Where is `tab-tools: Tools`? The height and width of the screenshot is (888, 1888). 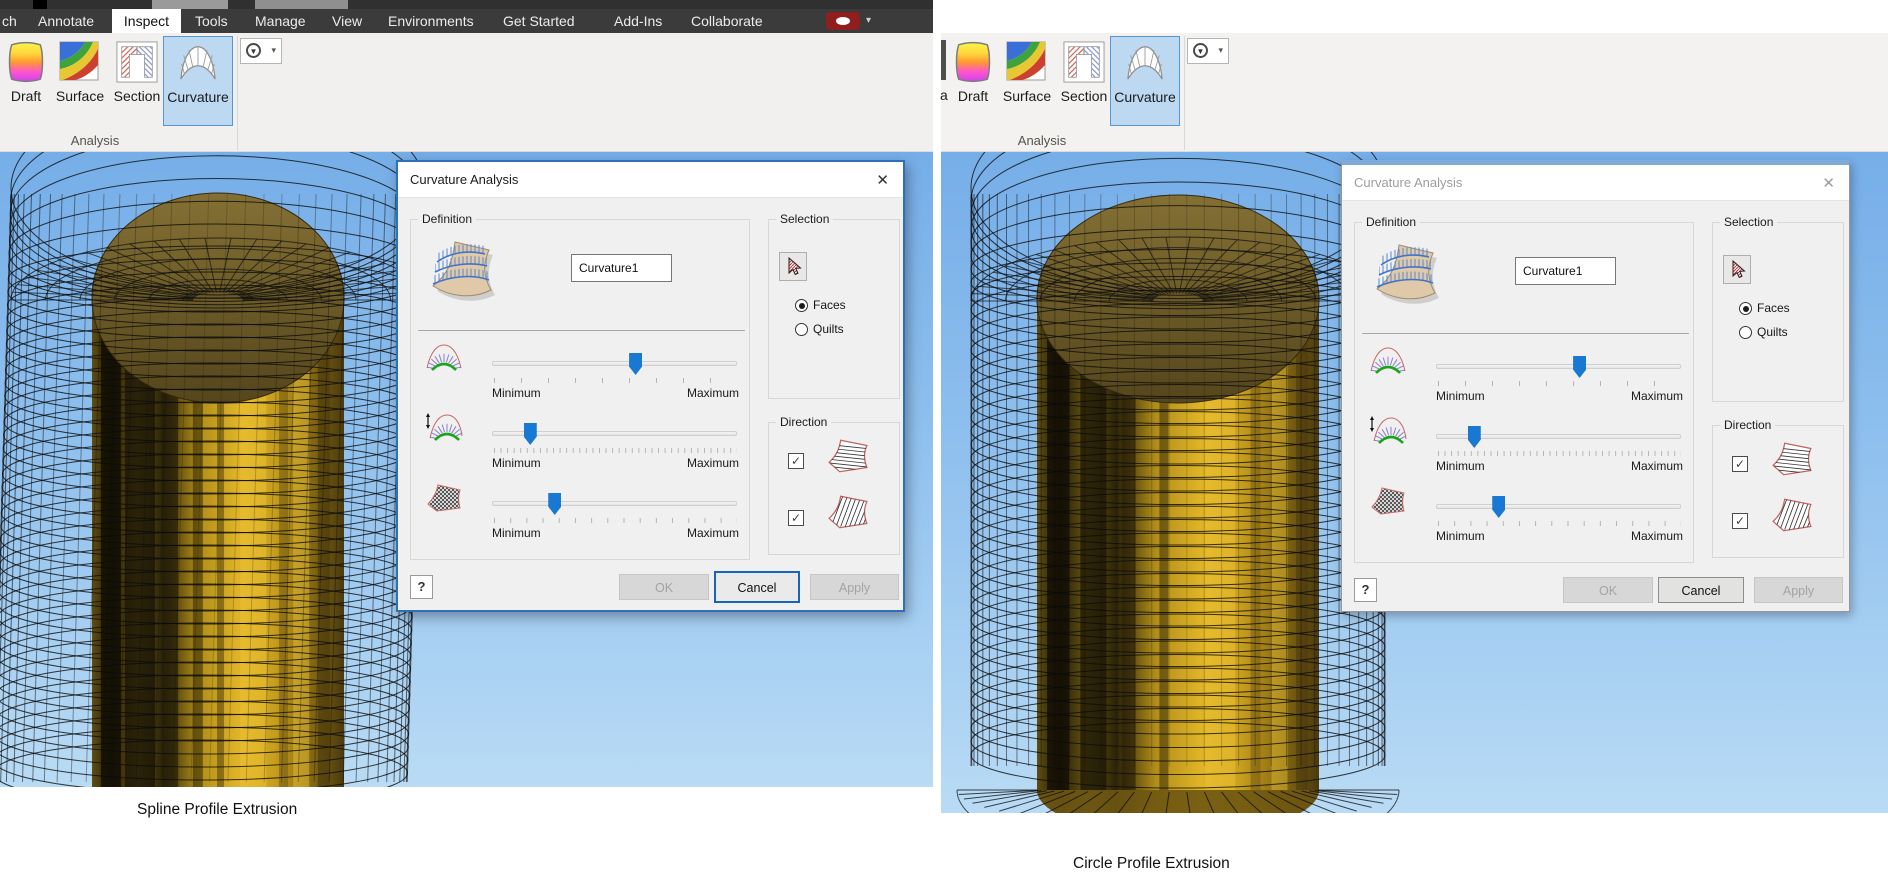 tab-tools: Tools is located at coordinates (211, 21).